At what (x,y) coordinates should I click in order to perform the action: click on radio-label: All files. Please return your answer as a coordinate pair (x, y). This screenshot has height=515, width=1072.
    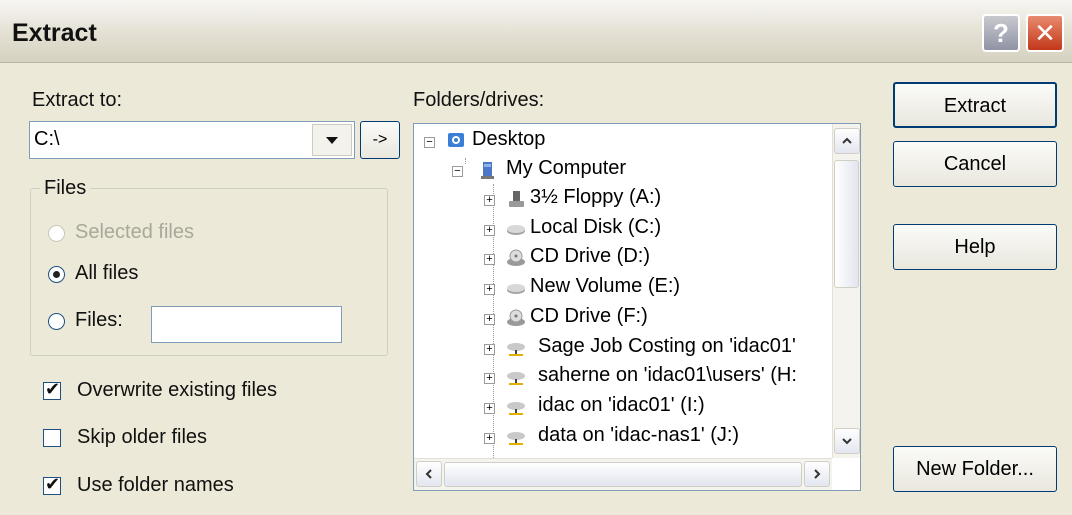
    Looking at the image, I should click on (107, 273).